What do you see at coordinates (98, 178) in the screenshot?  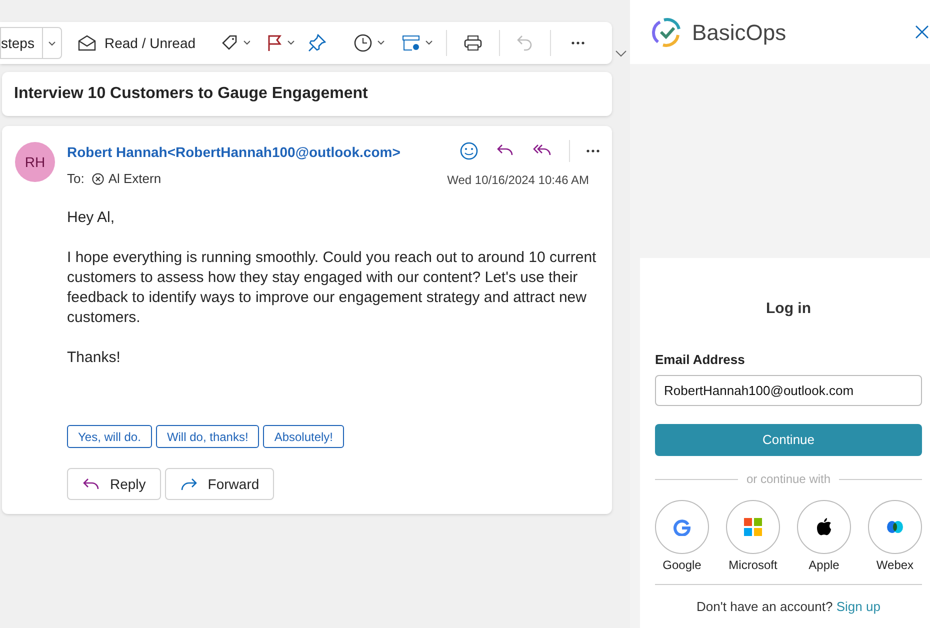 I see `remove-icon` at bounding box center [98, 178].